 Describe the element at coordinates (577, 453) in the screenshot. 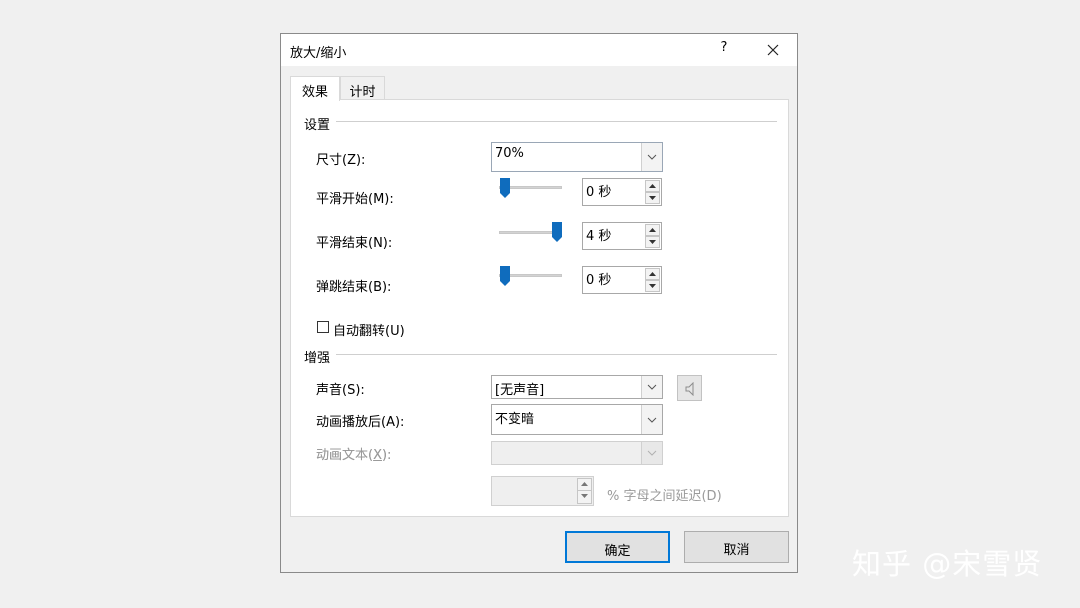

I see `animate-text-combobox` at that location.